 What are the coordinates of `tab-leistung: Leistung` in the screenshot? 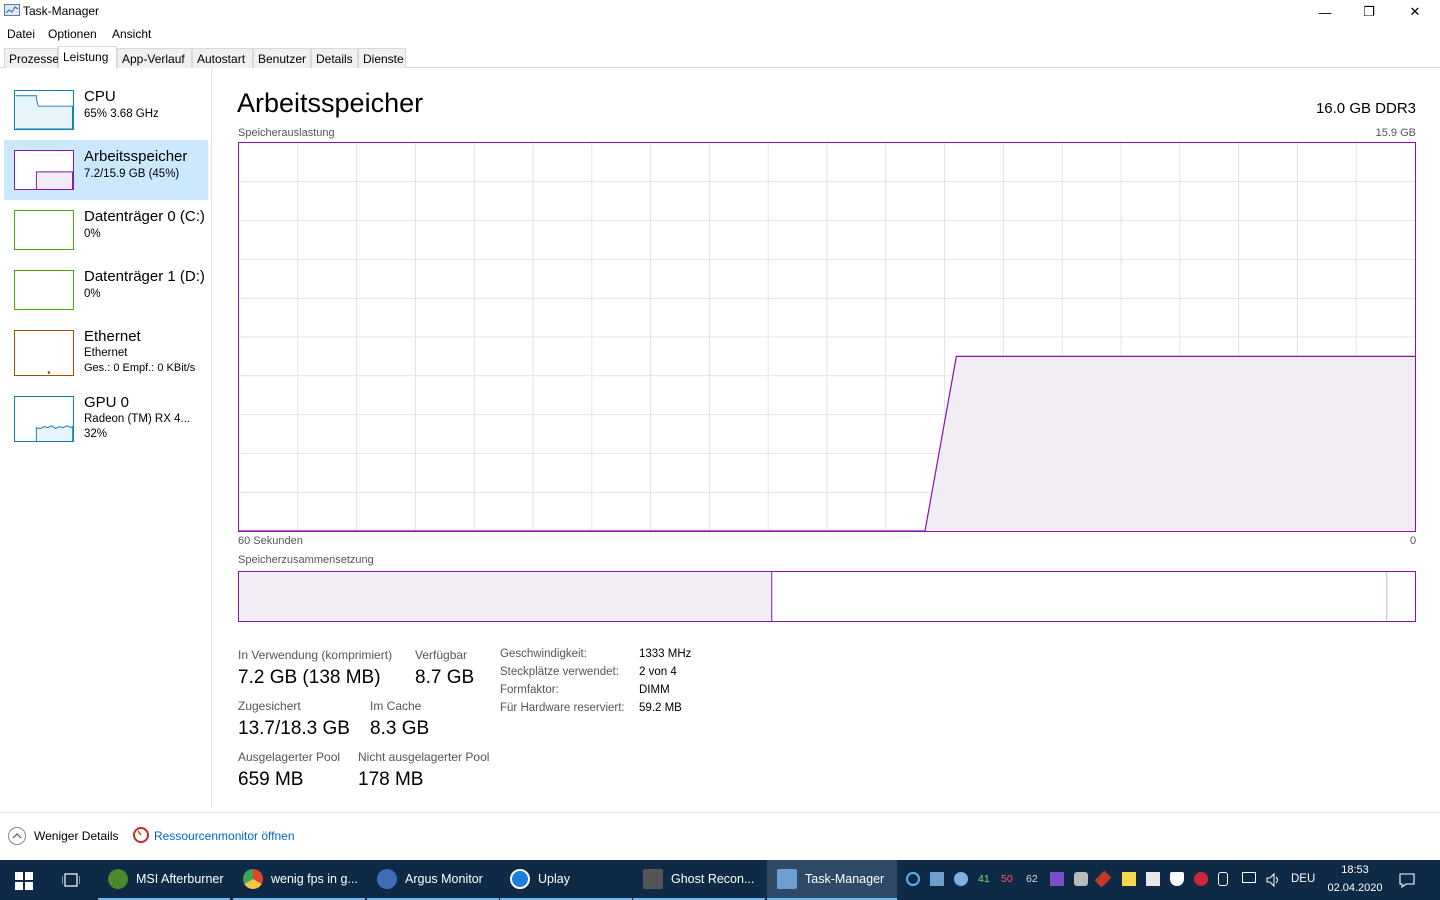 It's located at (87, 57).